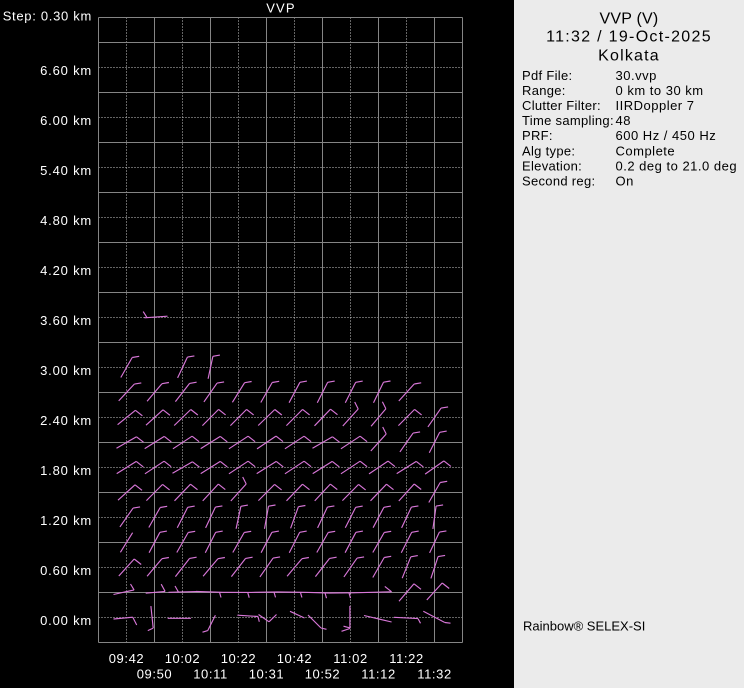 The width and height of the screenshot is (744, 688). Describe the element at coordinates (66, 270) in the screenshot. I see `svg-text: 4.20 km` at that location.